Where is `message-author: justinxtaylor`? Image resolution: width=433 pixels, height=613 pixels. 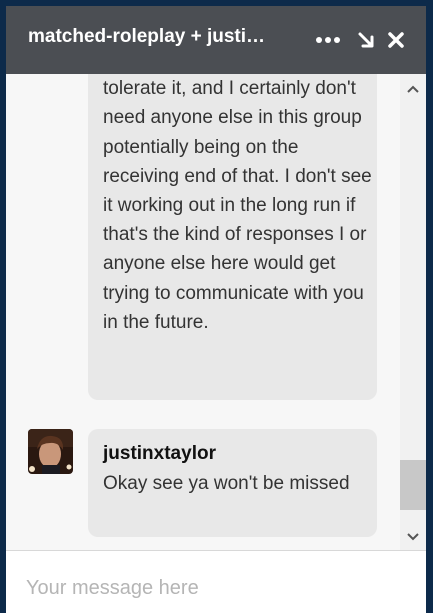
message-author: justinxtaylor is located at coordinates (159, 453).